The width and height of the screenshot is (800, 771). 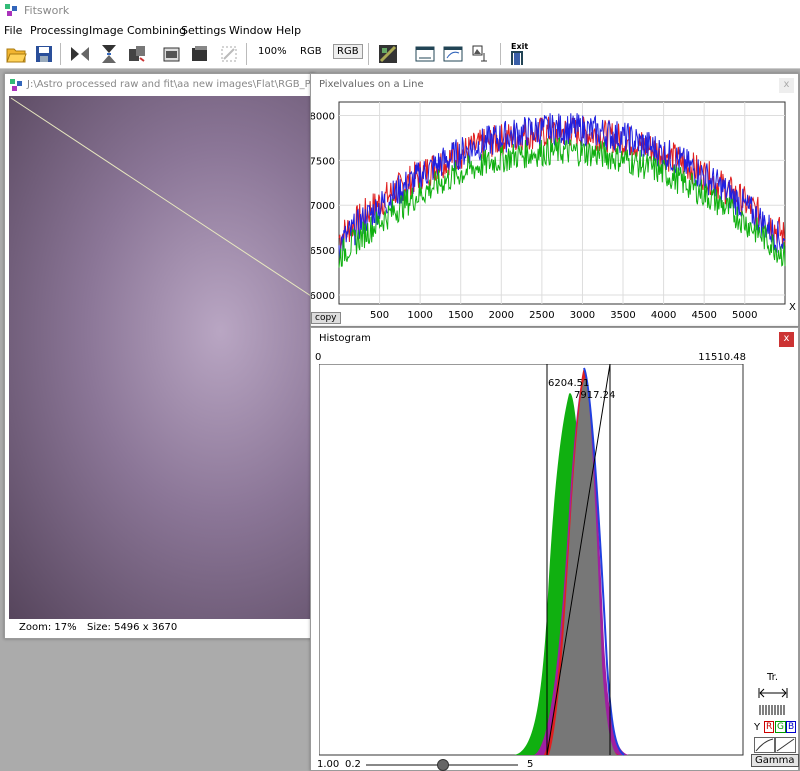 What do you see at coordinates (554, 339) in the screenshot?
I see `histogram-window-titlebar: Histogram x` at bounding box center [554, 339].